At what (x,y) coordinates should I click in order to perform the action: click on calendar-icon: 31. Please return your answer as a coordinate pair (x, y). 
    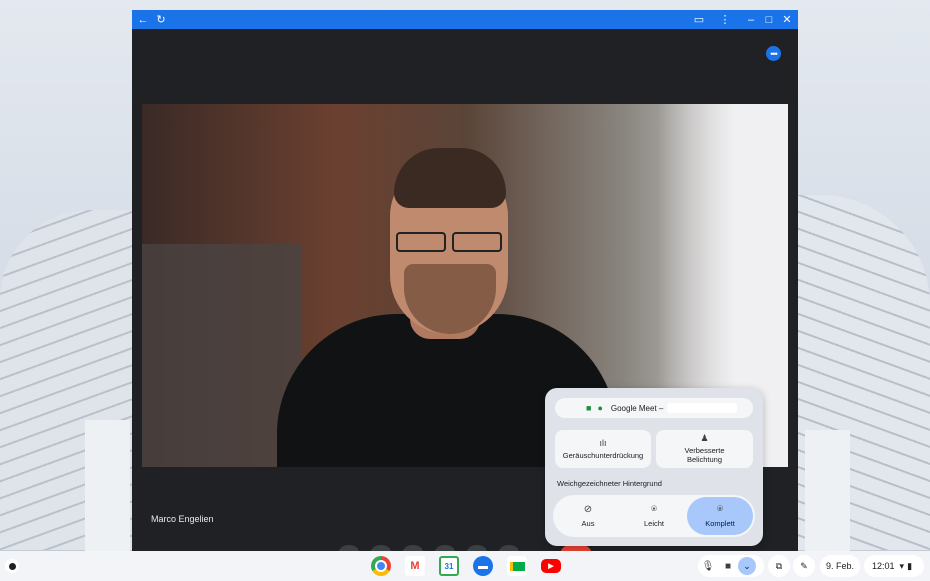
    Looking at the image, I should click on (449, 566).